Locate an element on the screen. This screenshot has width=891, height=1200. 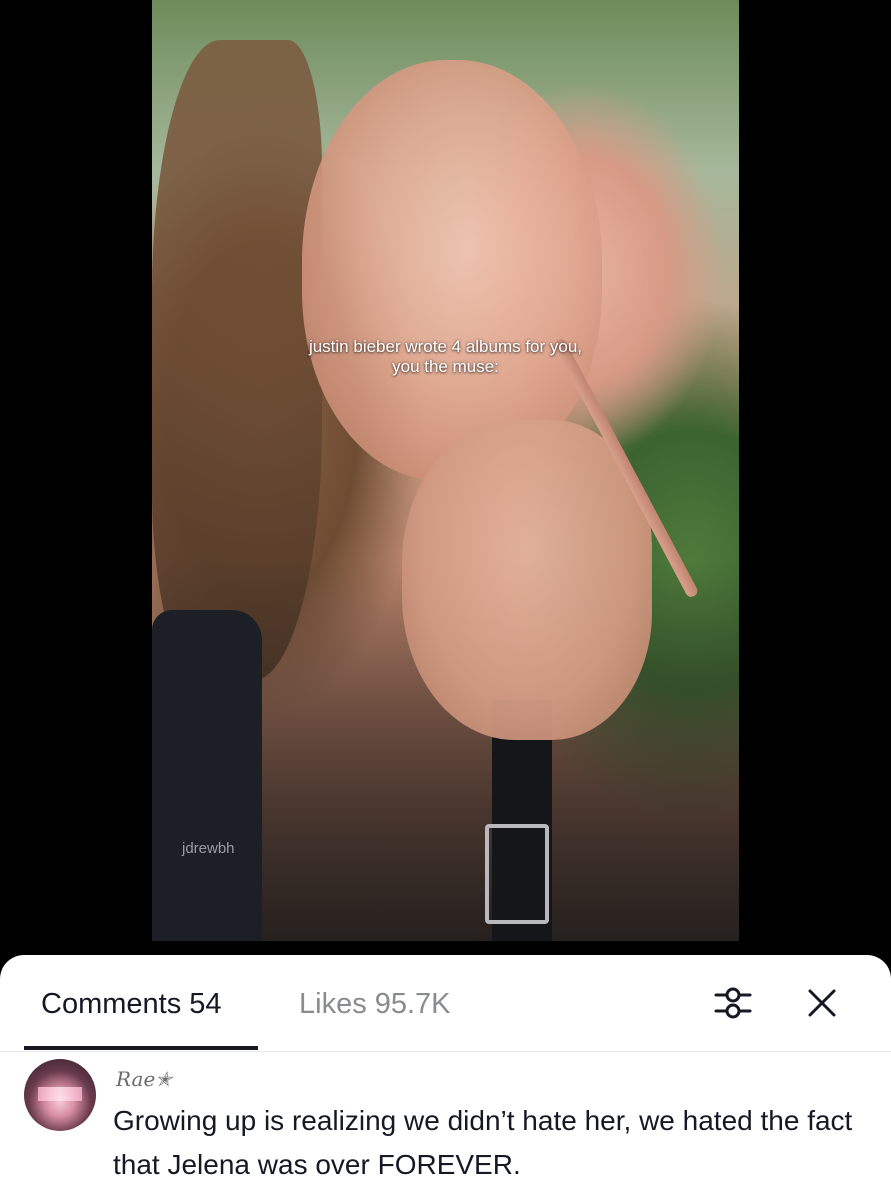
filter-button is located at coordinates (733, 1003).